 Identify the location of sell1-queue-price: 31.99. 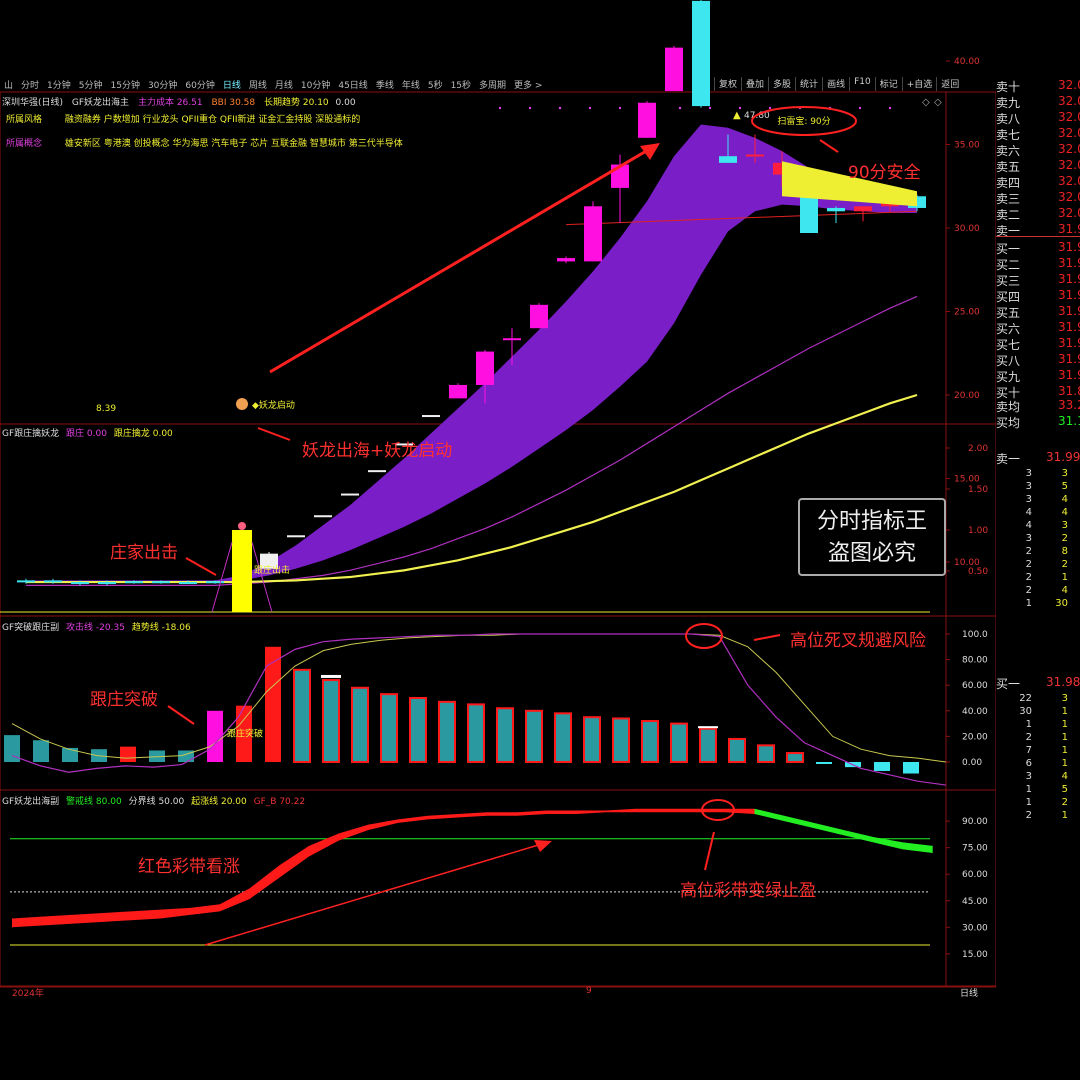
(1063, 457).